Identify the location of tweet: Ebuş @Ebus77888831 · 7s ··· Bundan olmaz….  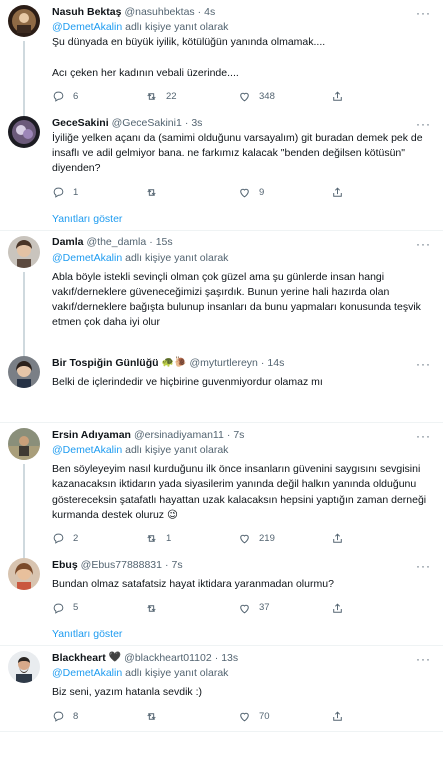
(221, 587).